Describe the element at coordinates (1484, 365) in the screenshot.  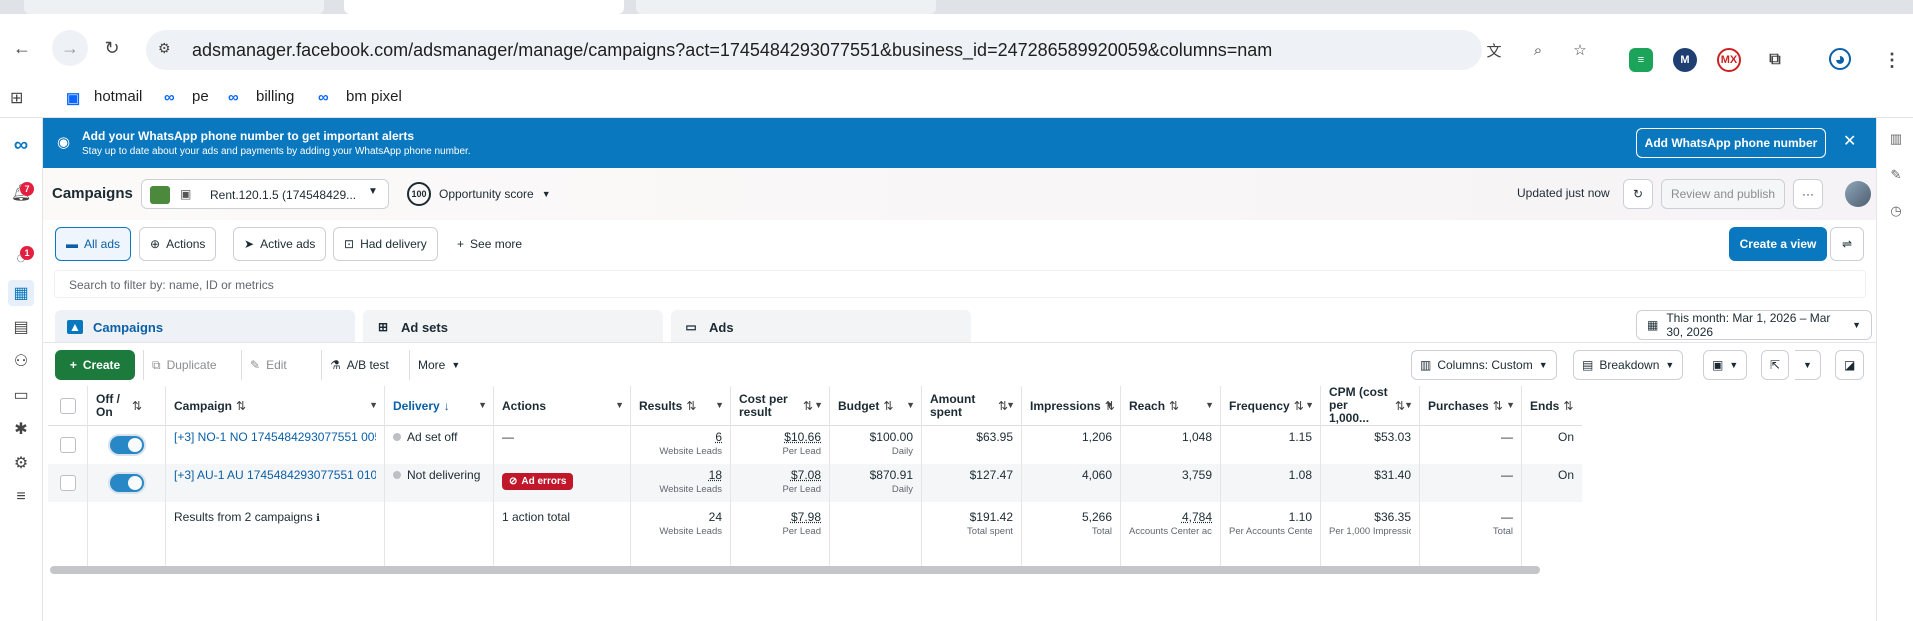
I see `columns-dropdown: ▥ Columns: Custom ▼` at that location.